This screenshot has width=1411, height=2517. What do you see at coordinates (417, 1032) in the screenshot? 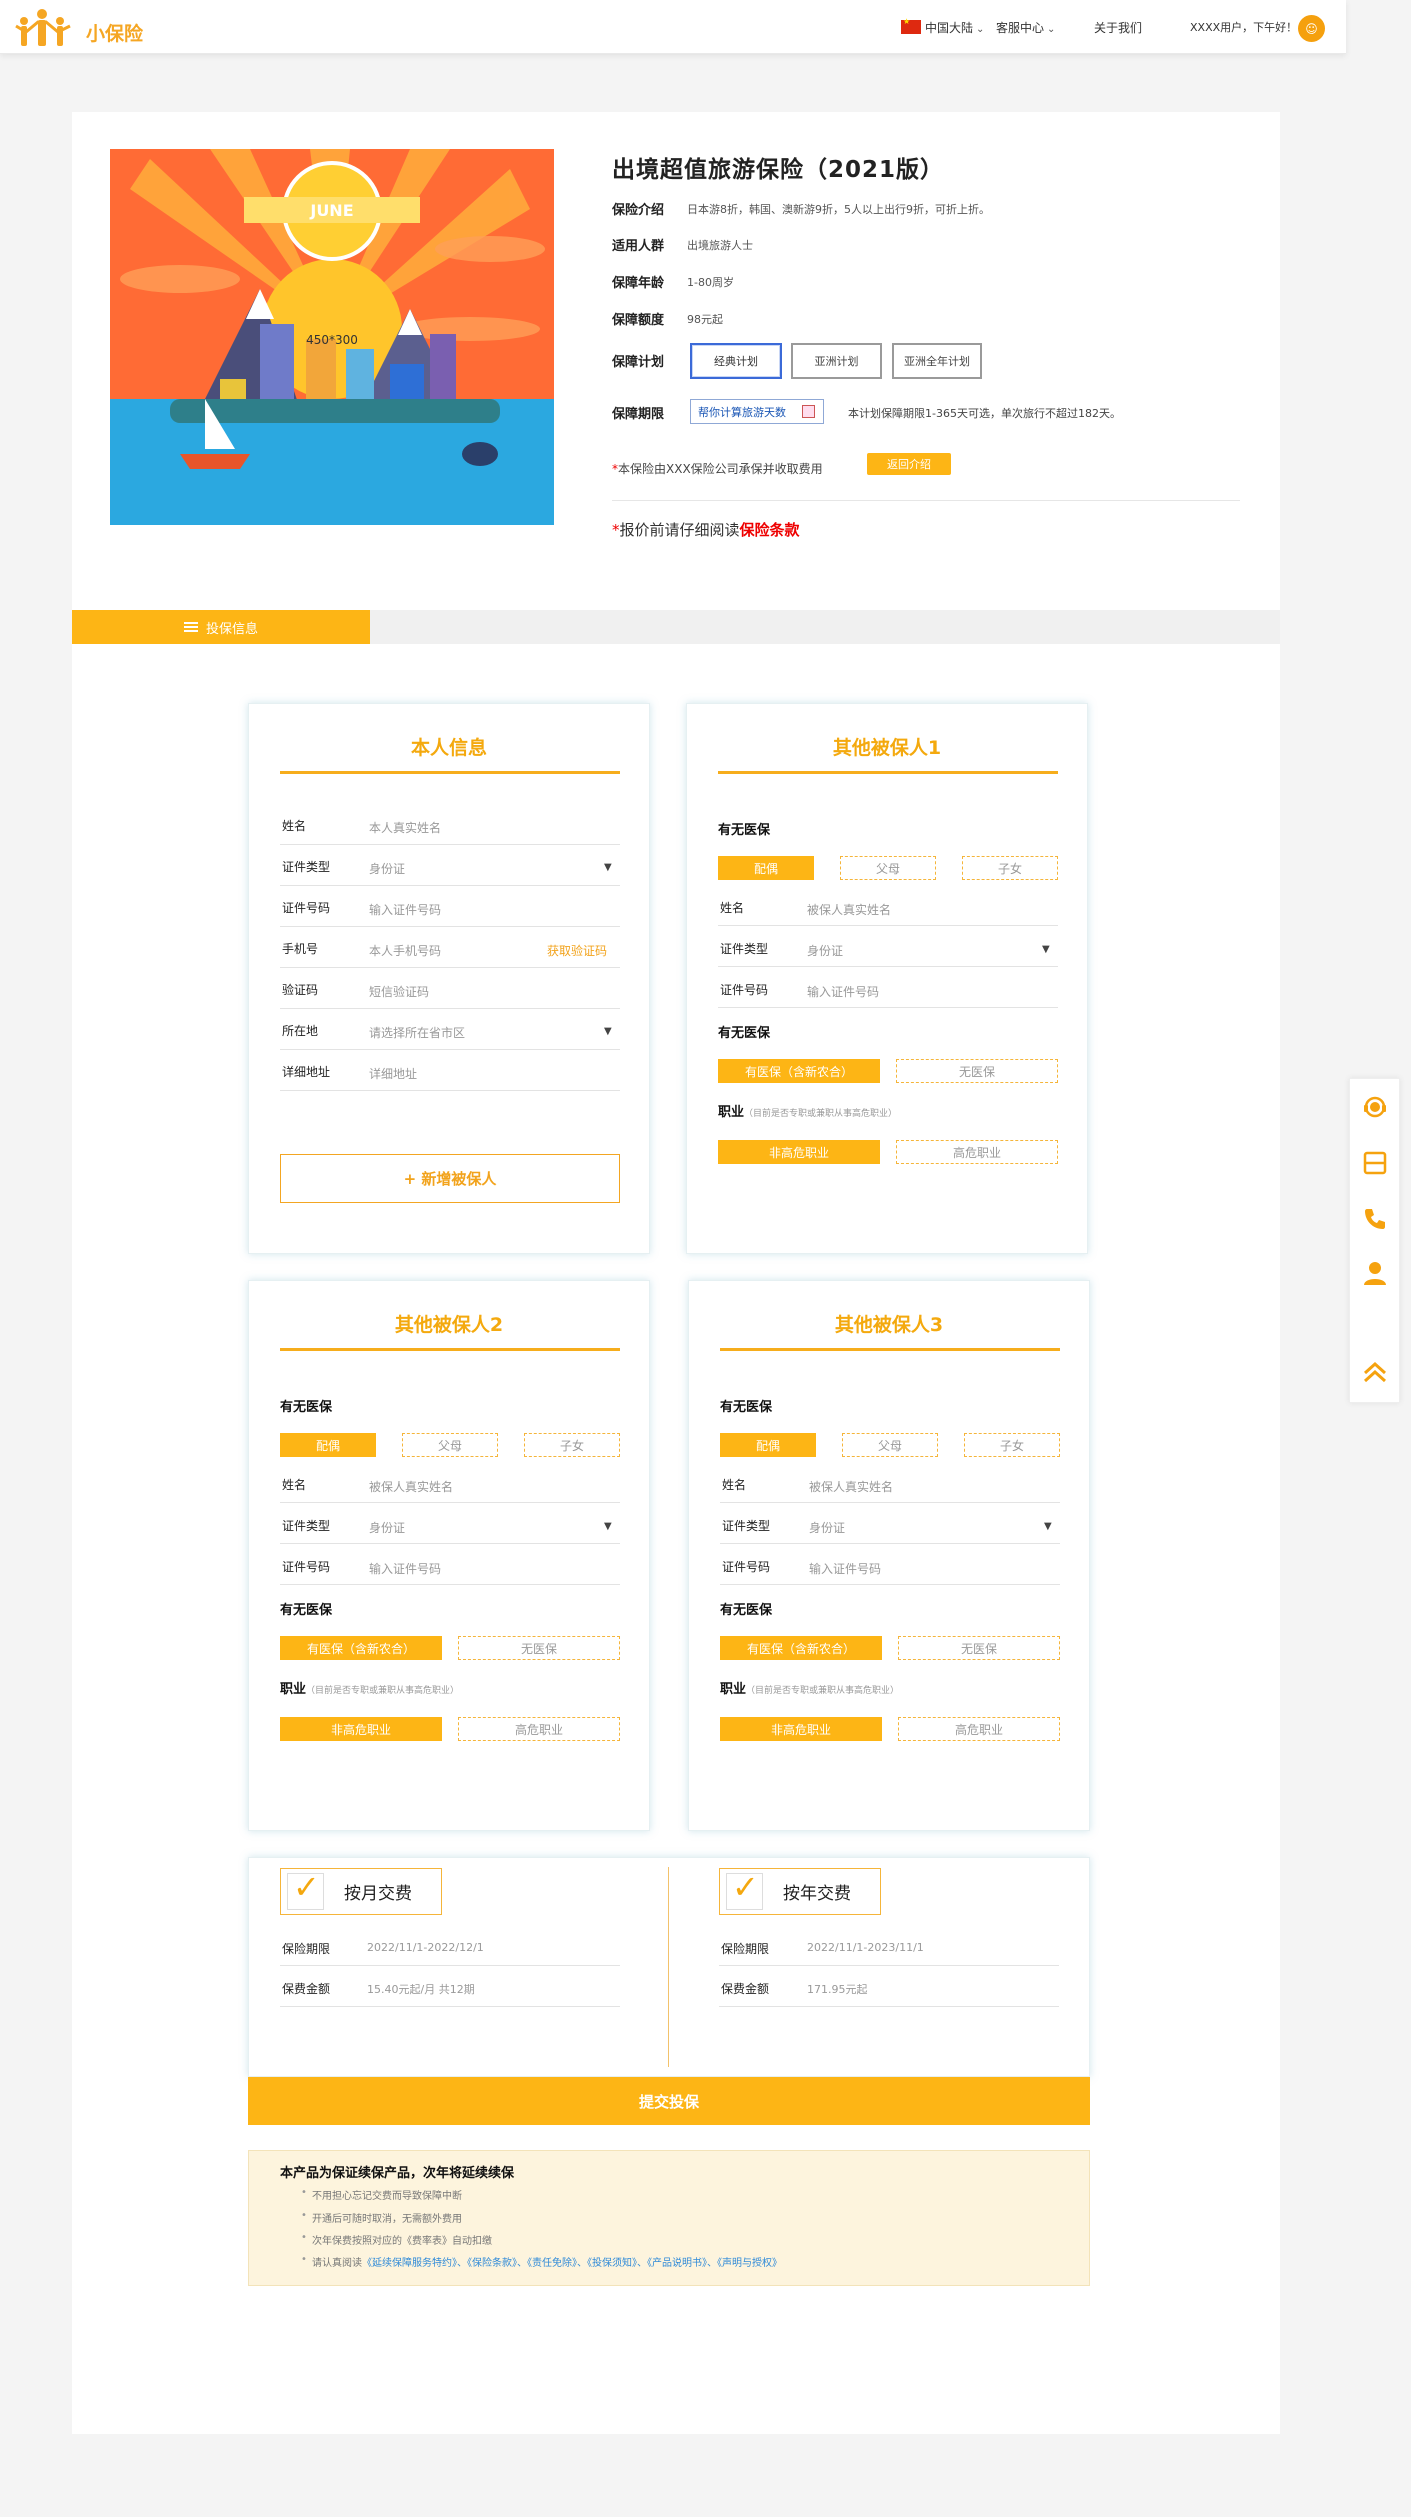
I see `field-input: 请选择所在省市区` at bounding box center [417, 1032].